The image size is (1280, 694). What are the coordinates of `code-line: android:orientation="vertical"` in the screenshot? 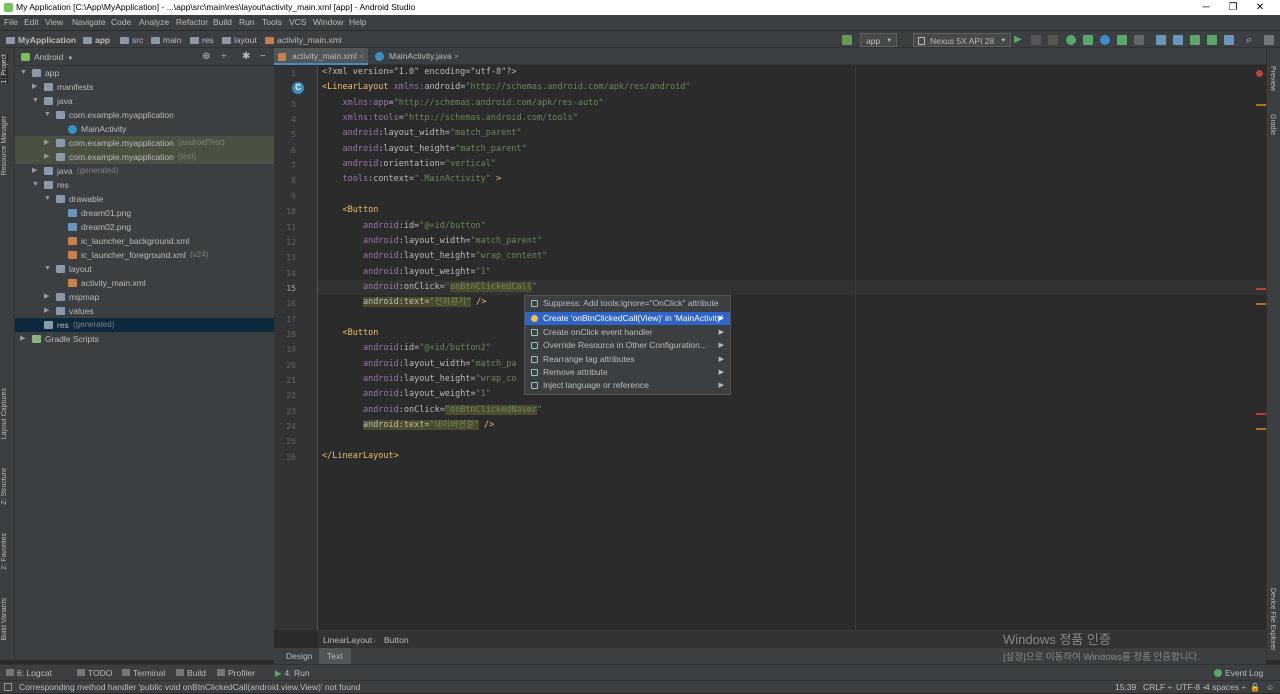 It's located at (409, 164).